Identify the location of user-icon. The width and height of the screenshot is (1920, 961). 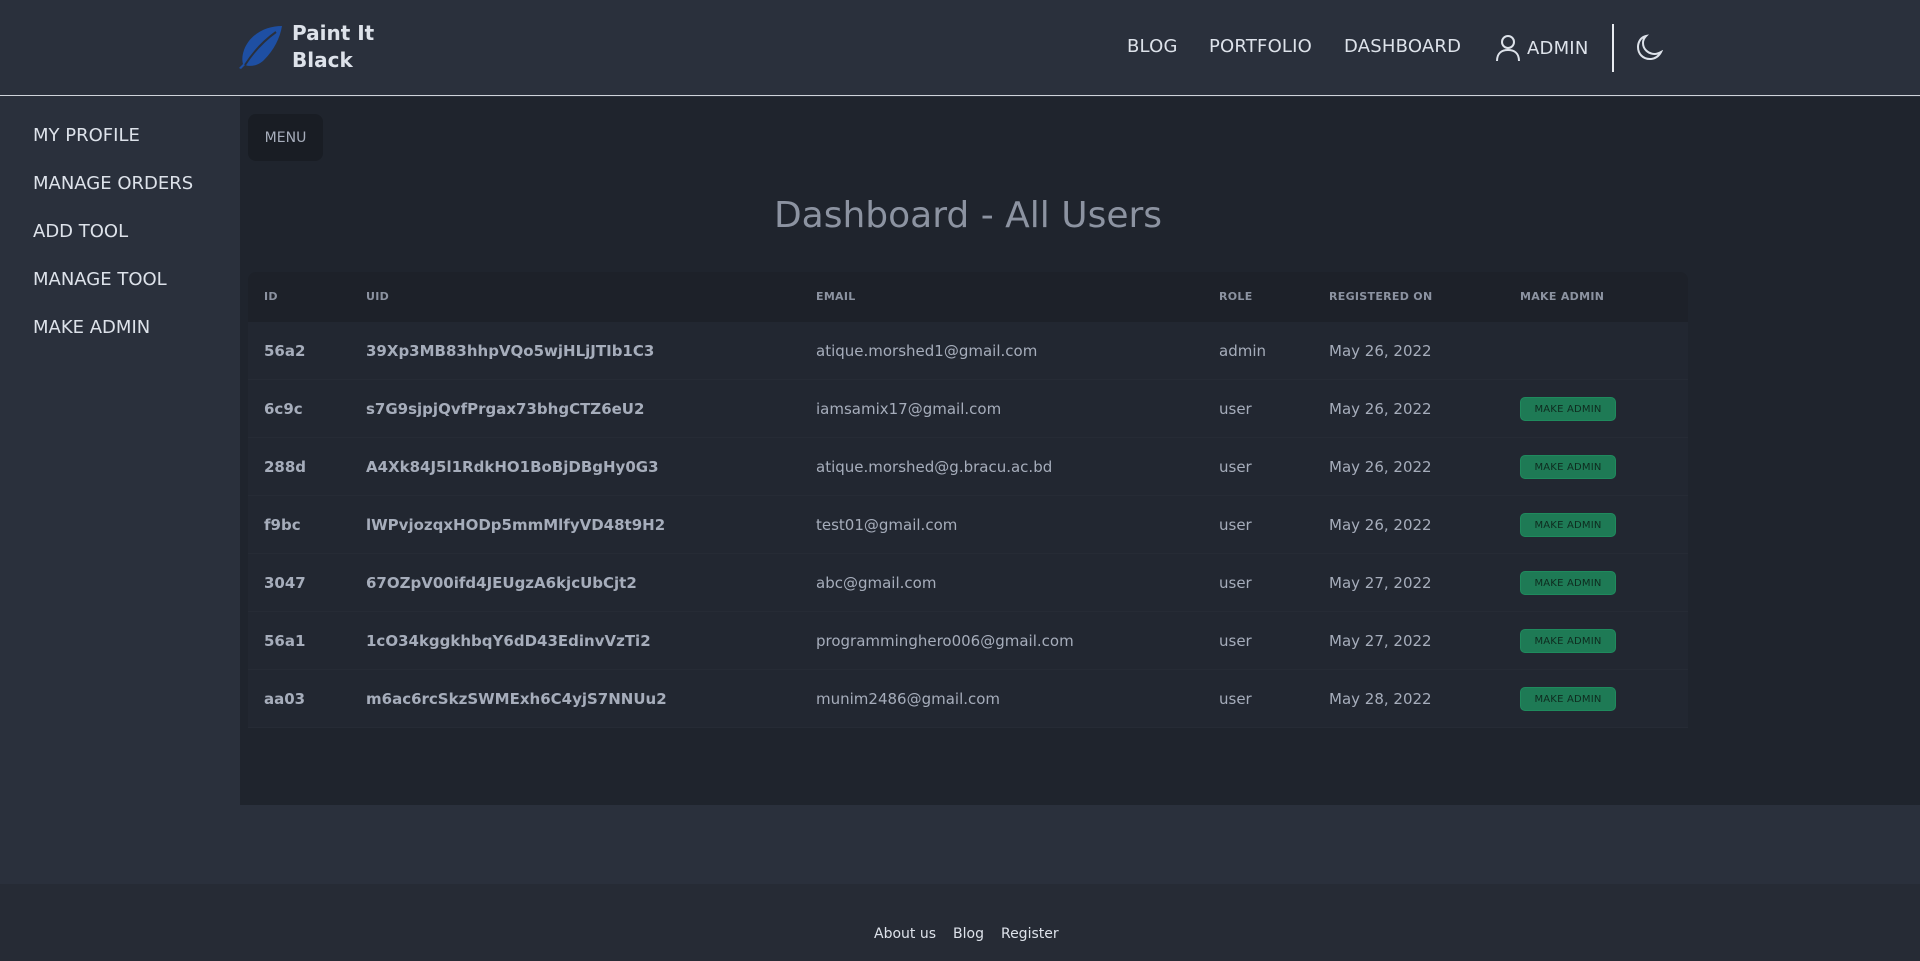
(1508, 48).